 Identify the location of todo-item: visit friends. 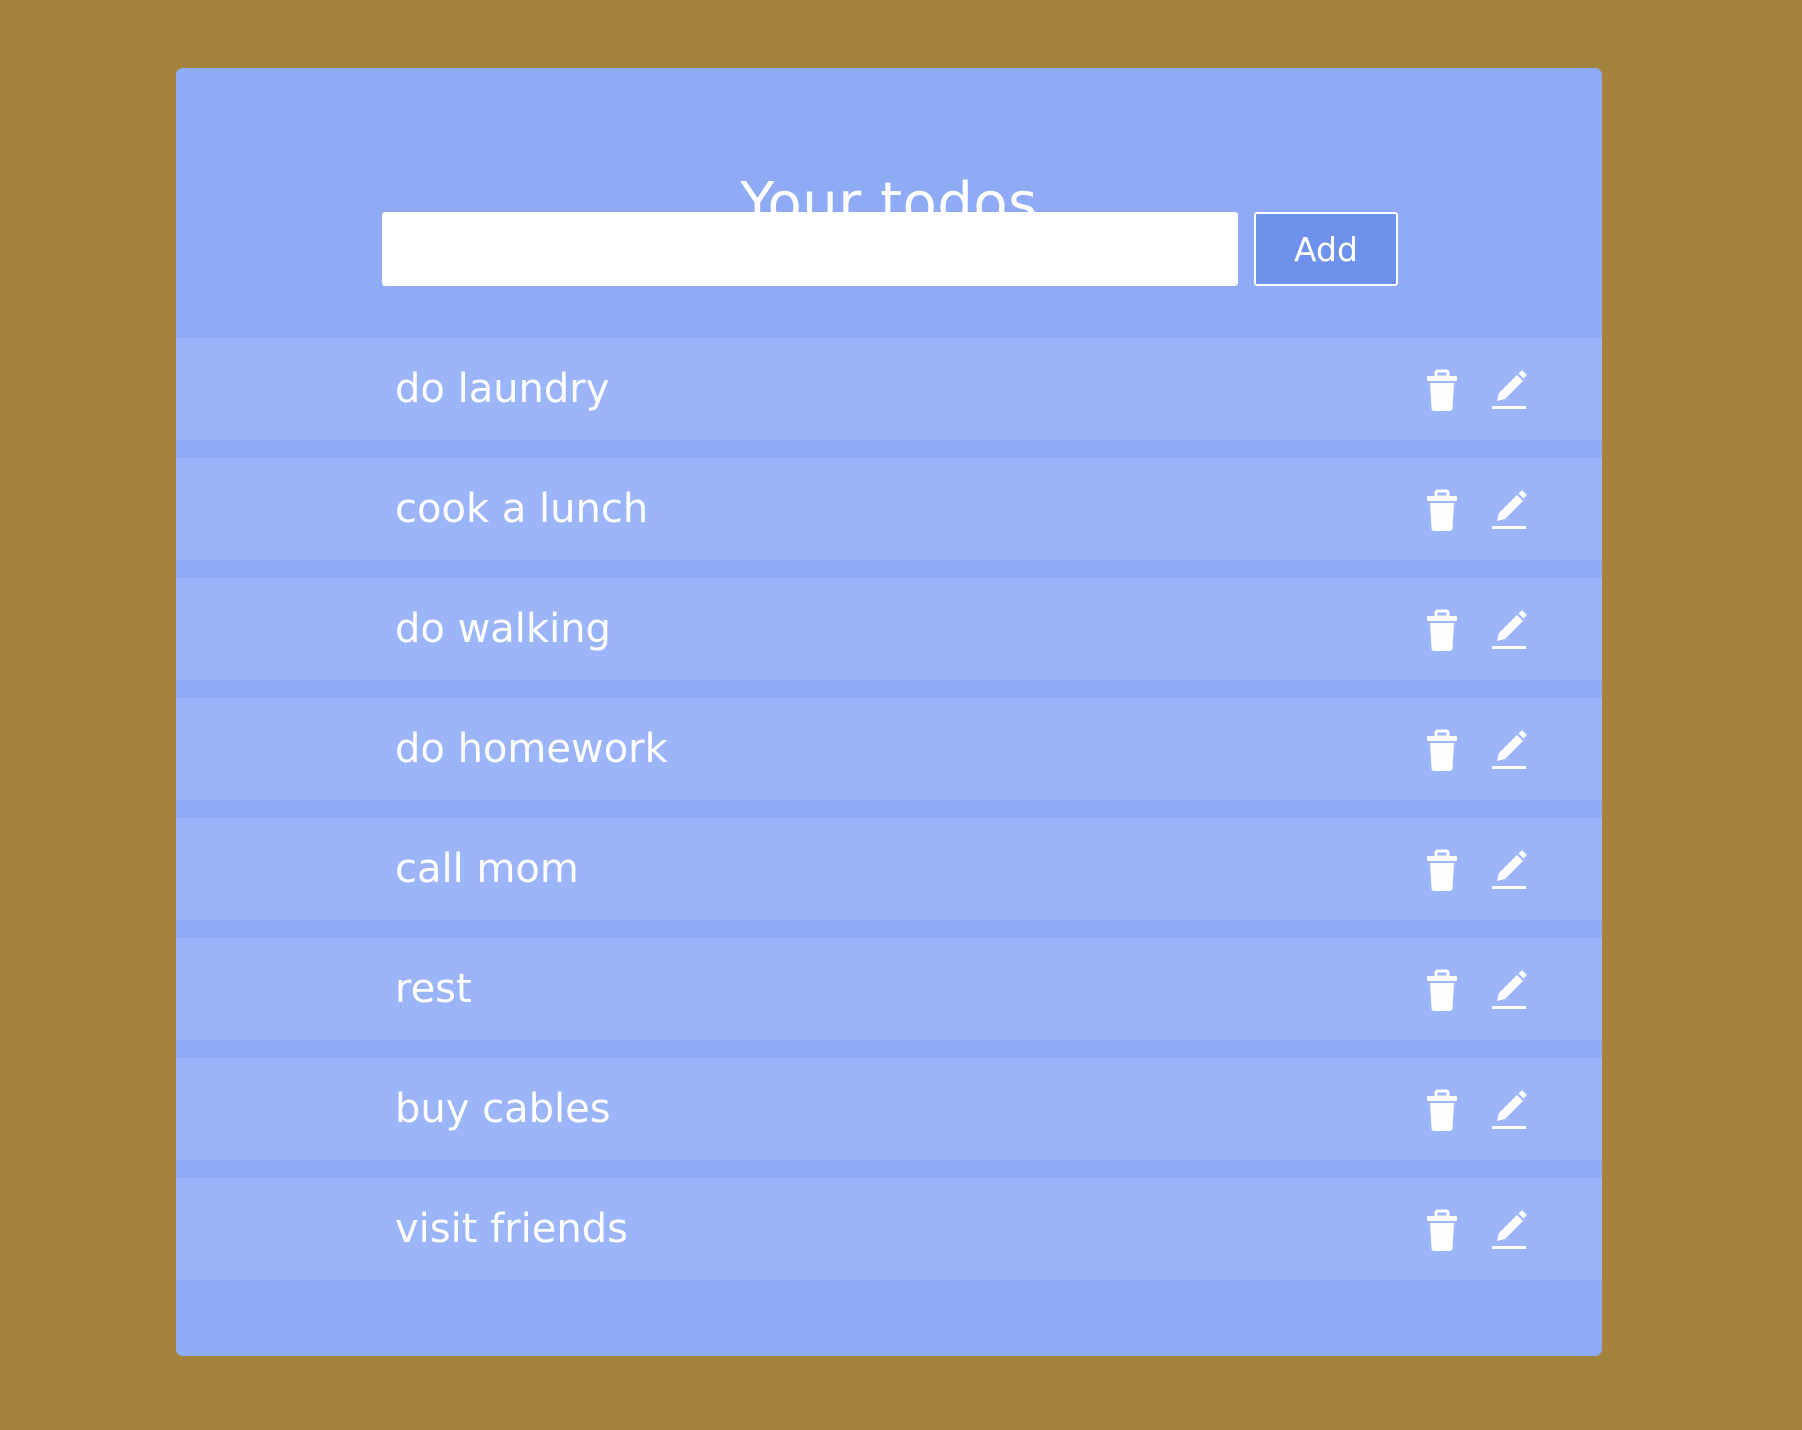
(889, 1229).